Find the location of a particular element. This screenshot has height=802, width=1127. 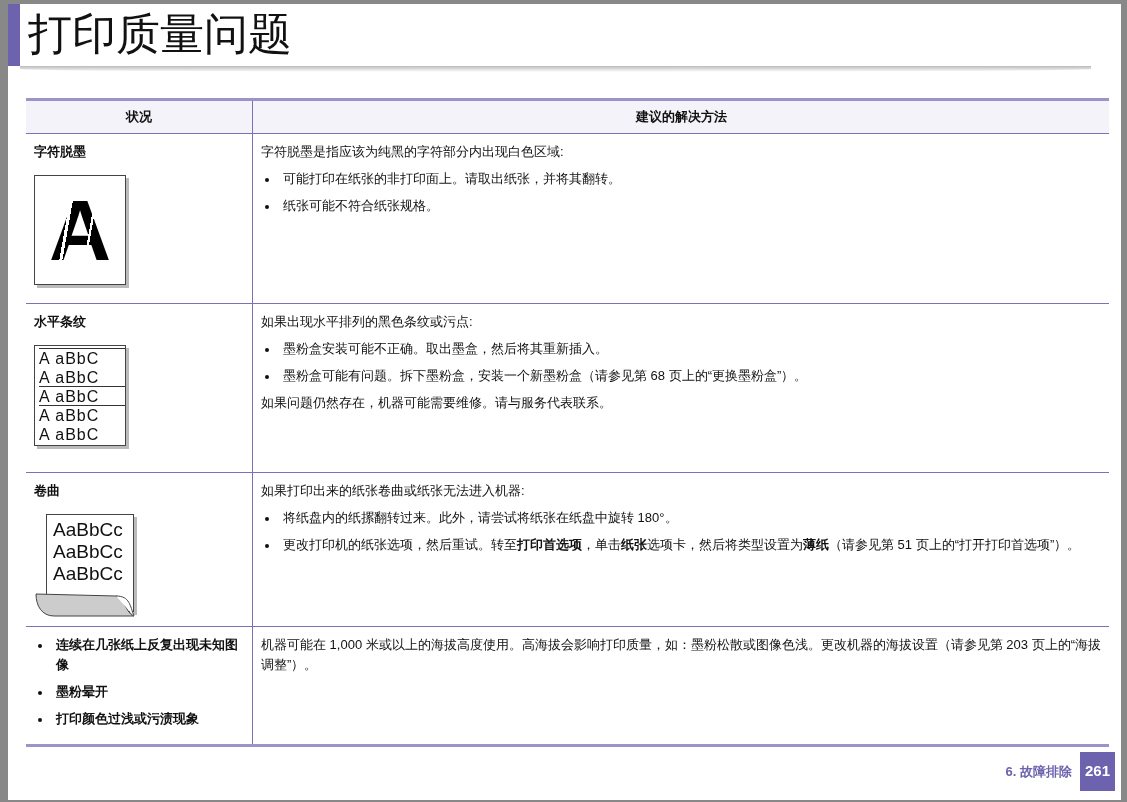

solution-text: 更改打印机的纸张选项，然后重试。转至打印首选项，单击纸张选项卡，然后将类型设置为薄纸（请参见第 51 页上的“打开打印首选项”）。 is located at coordinates (682, 544).